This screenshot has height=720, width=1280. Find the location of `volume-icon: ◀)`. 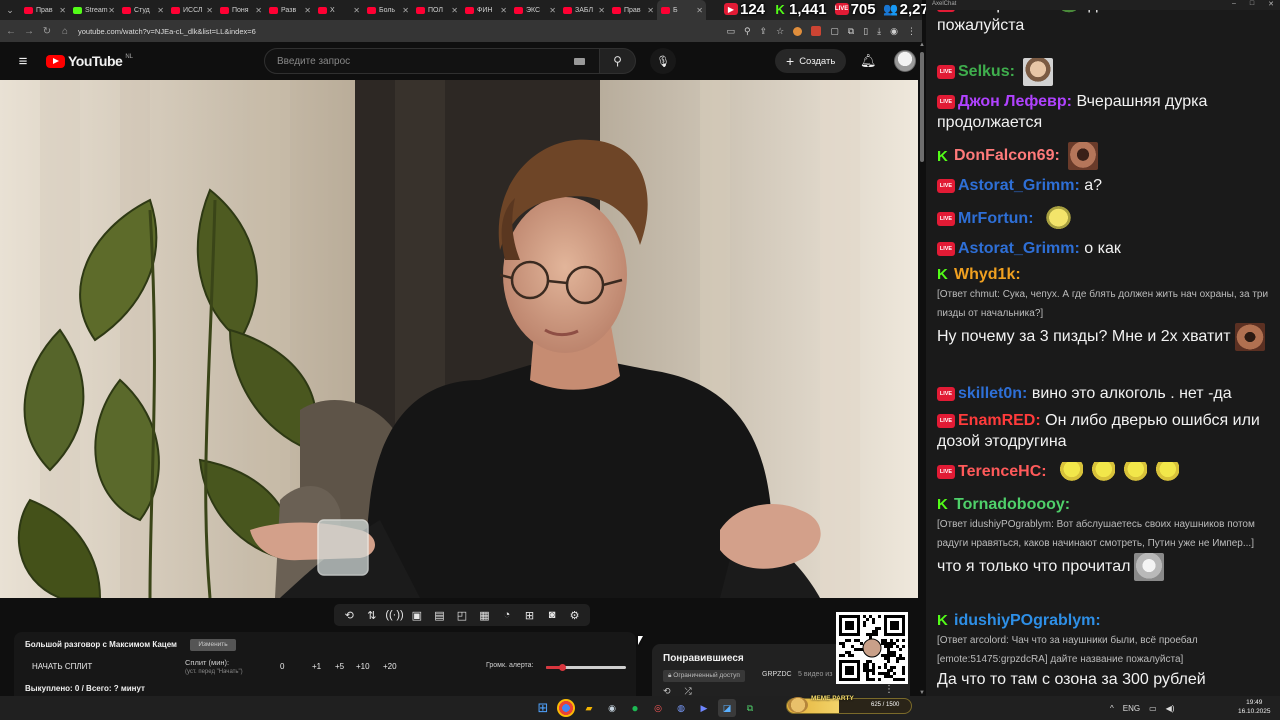

volume-icon: ◀) is located at coordinates (1170, 708).